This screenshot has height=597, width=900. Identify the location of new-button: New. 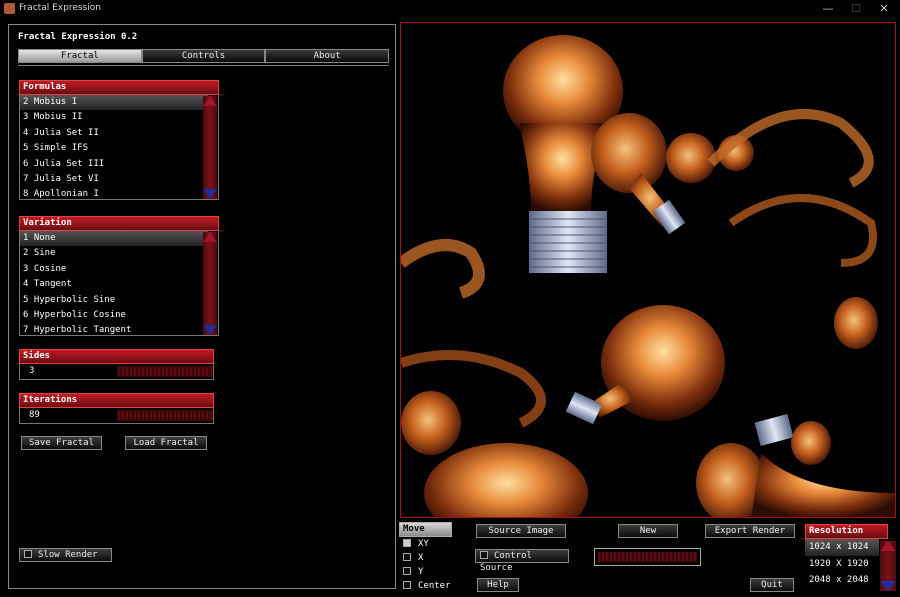
(648, 531).